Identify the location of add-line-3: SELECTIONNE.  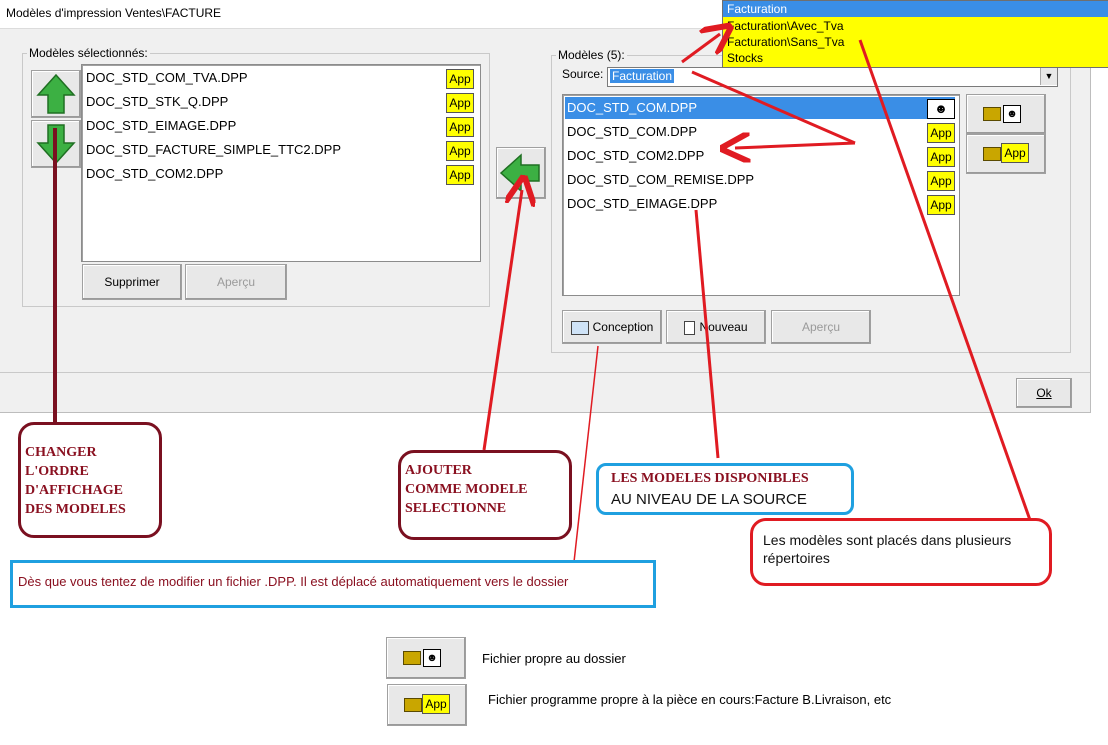
(456, 508).